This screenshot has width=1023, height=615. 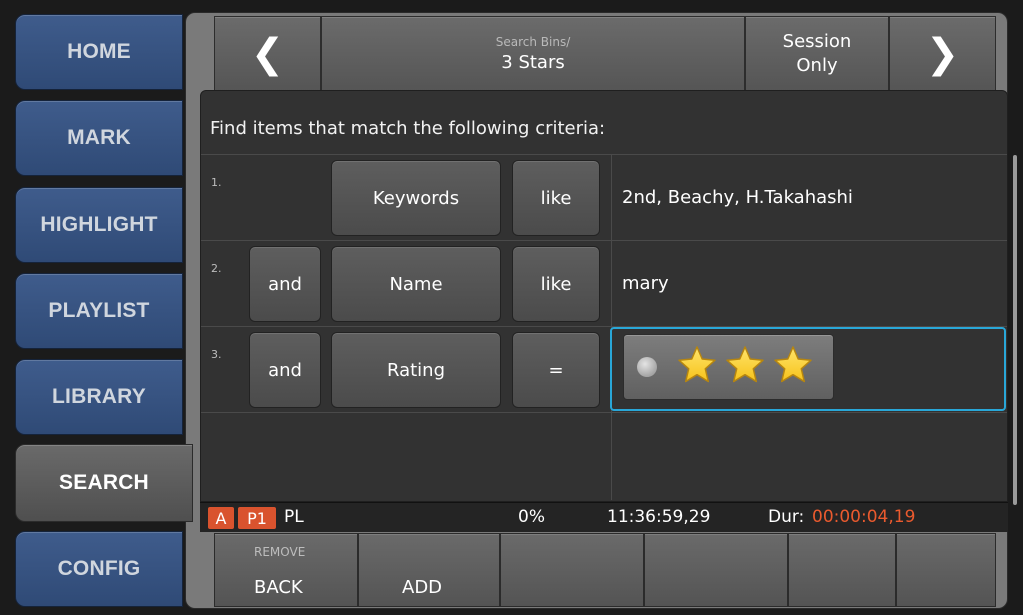 I want to click on field-button-name: Name, so click(x=416, y=284).